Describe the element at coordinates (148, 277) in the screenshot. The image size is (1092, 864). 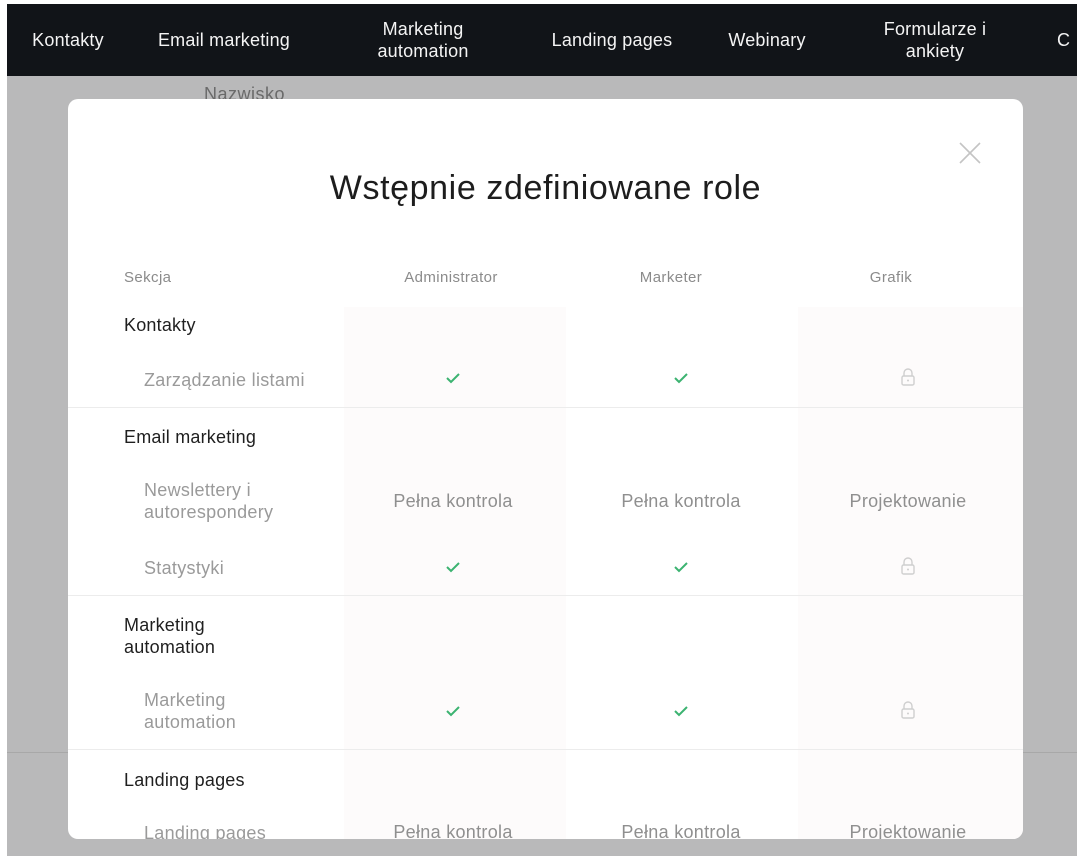
I see `header-section: Sekcja` at that location.